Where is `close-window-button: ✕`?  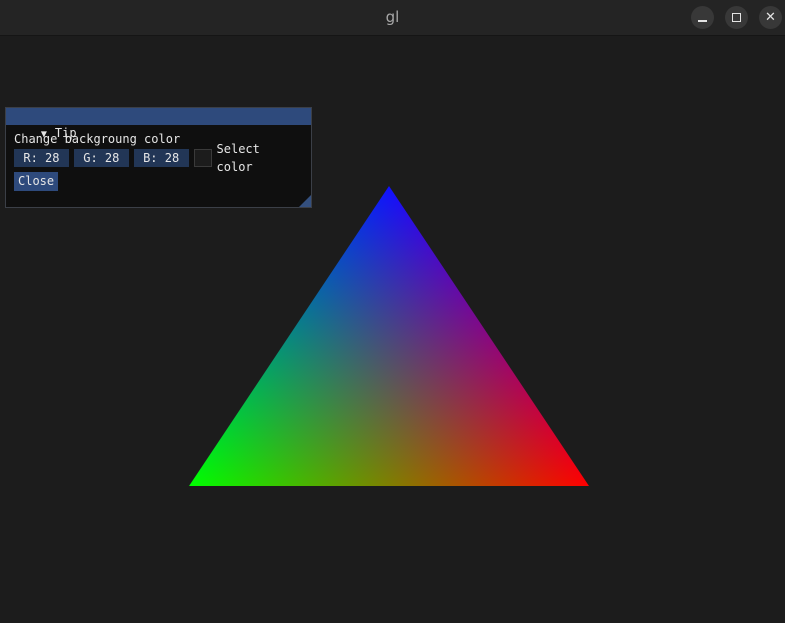
close-window-button: ✕ is located at coordinates (770, 17).